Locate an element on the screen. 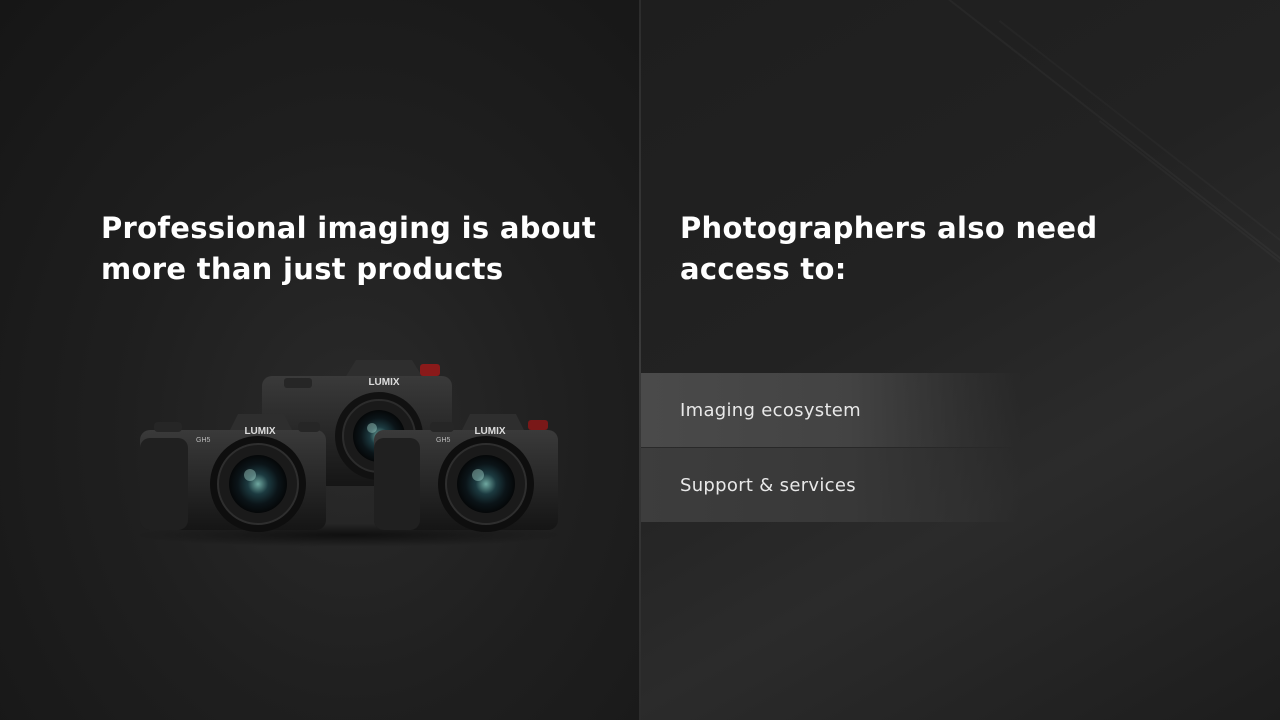 Image resolution: width=1280 pixels, height=720 pixels. panel-divider is located at coordinates (640, 360).